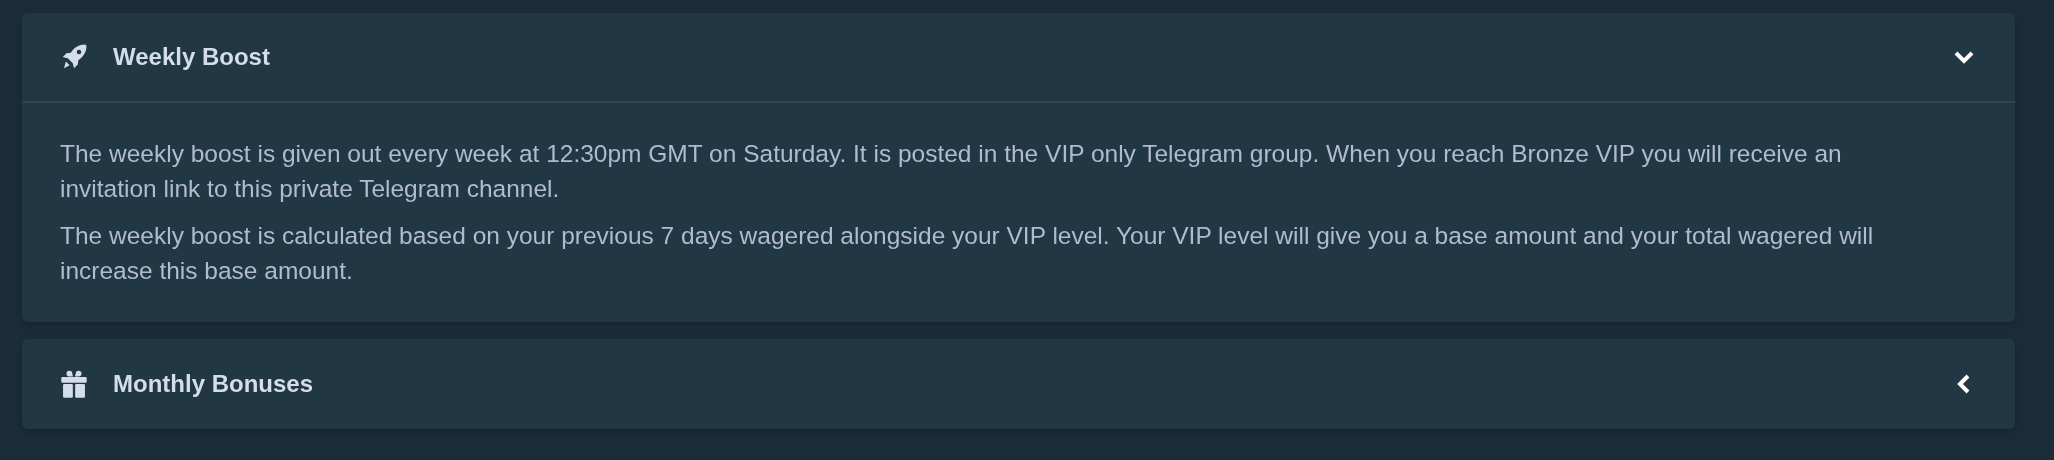  Describe the element at coordinates (967, 253) in the screenshot. I see `description-paragraph: The weekly boost is calculated based on your previous 7 days wagered alongside your VIP level. Your VIP level will give you a base amount and your total wagered will increase this base amount.` at that location.